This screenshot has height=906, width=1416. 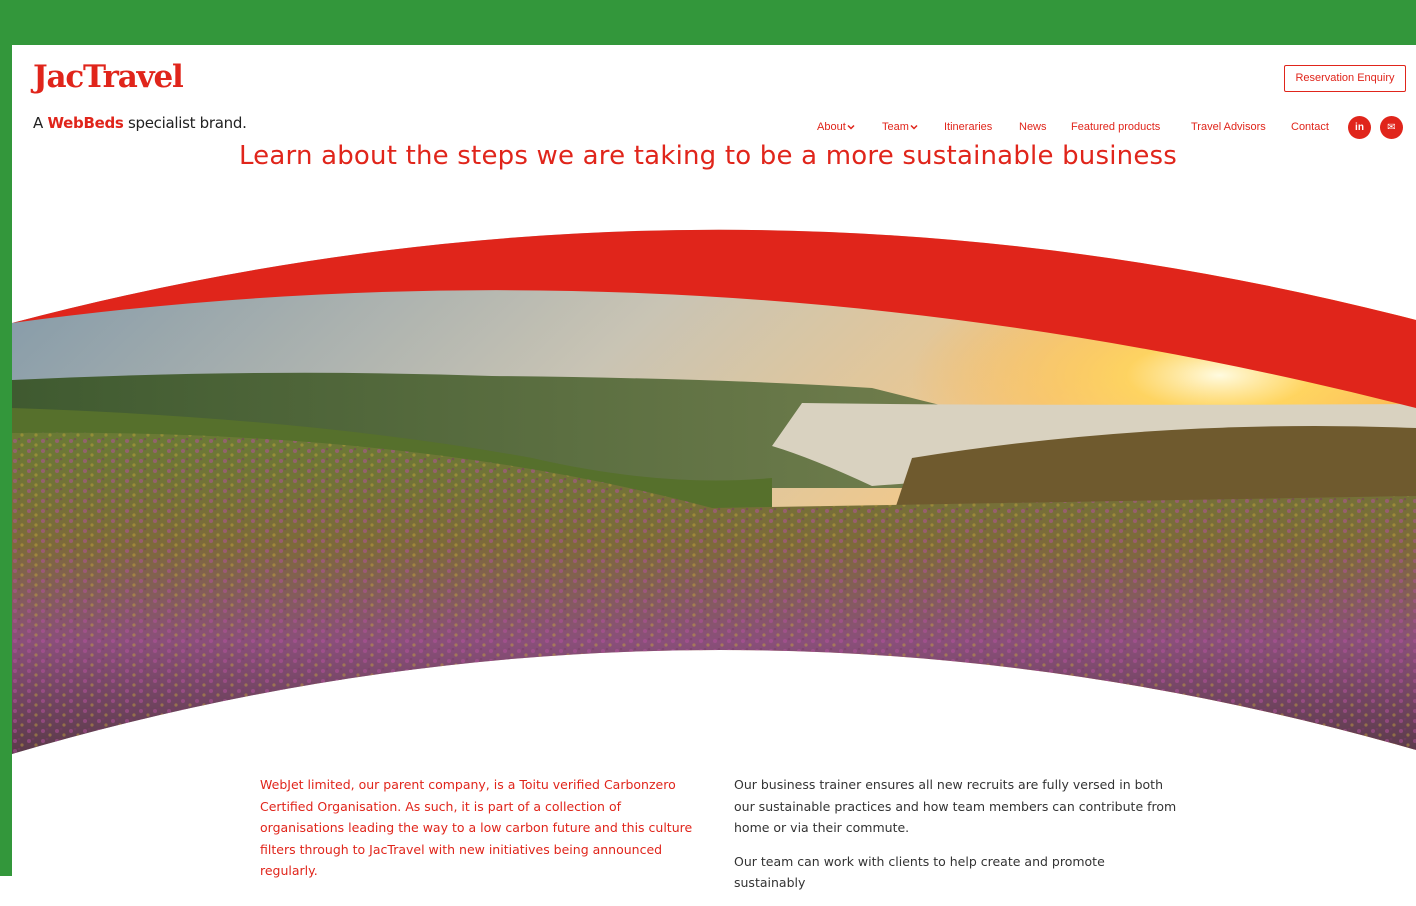 I want to click on webbeds-logo: WebBeds, so click(x=85, y=123).